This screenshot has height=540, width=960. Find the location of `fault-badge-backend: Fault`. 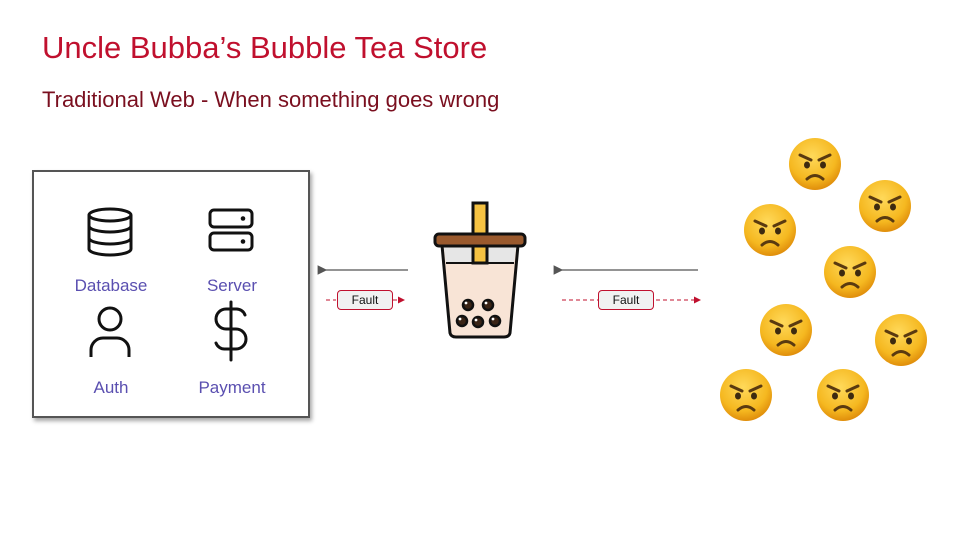

fault-badge-backend: Fault is located at coordinates (365, 300).